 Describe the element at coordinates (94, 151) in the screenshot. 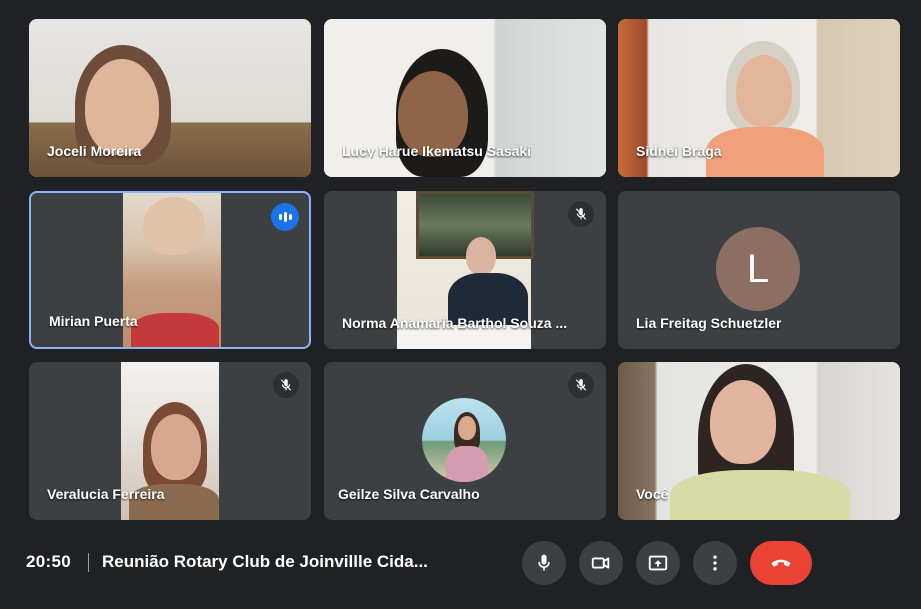

I see `participant-name: Joceli Moreira` at that location.